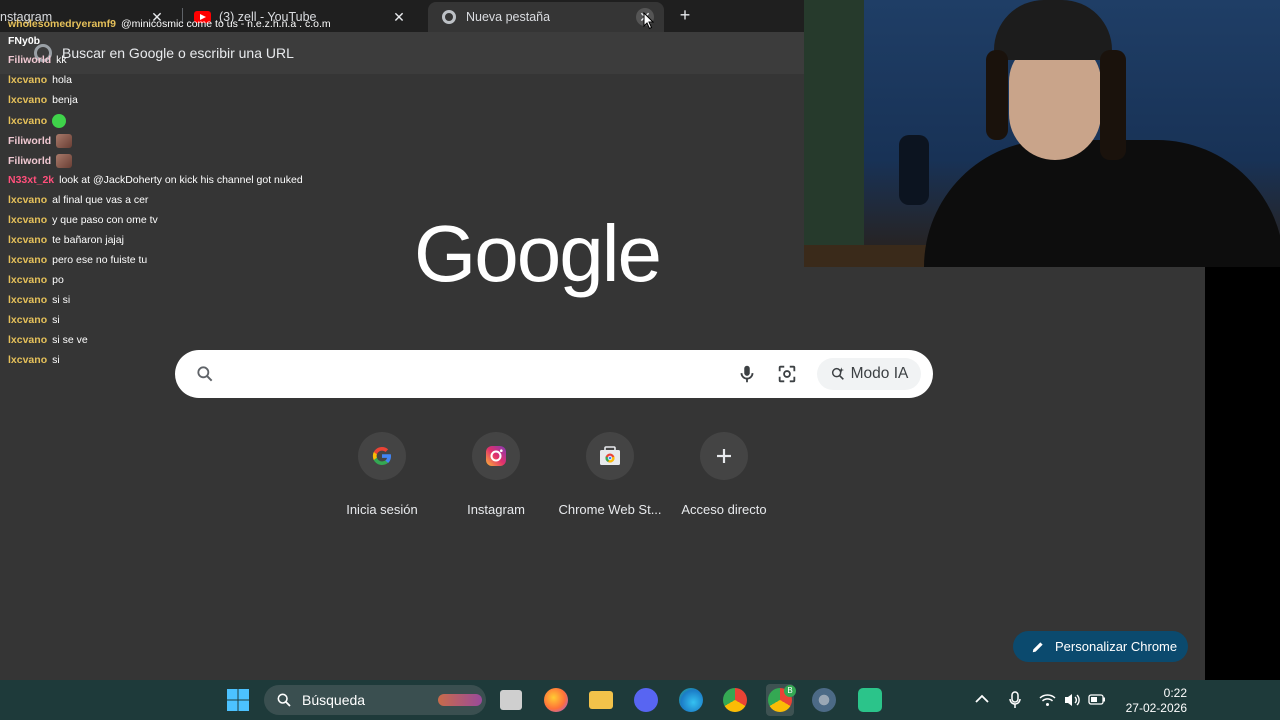 The height and width of the screenshot is (720, 1280). What do you see at coordinates (538, 253) in the screenshot?
I see `google-logo: Google` at bounding box center [538, 253].